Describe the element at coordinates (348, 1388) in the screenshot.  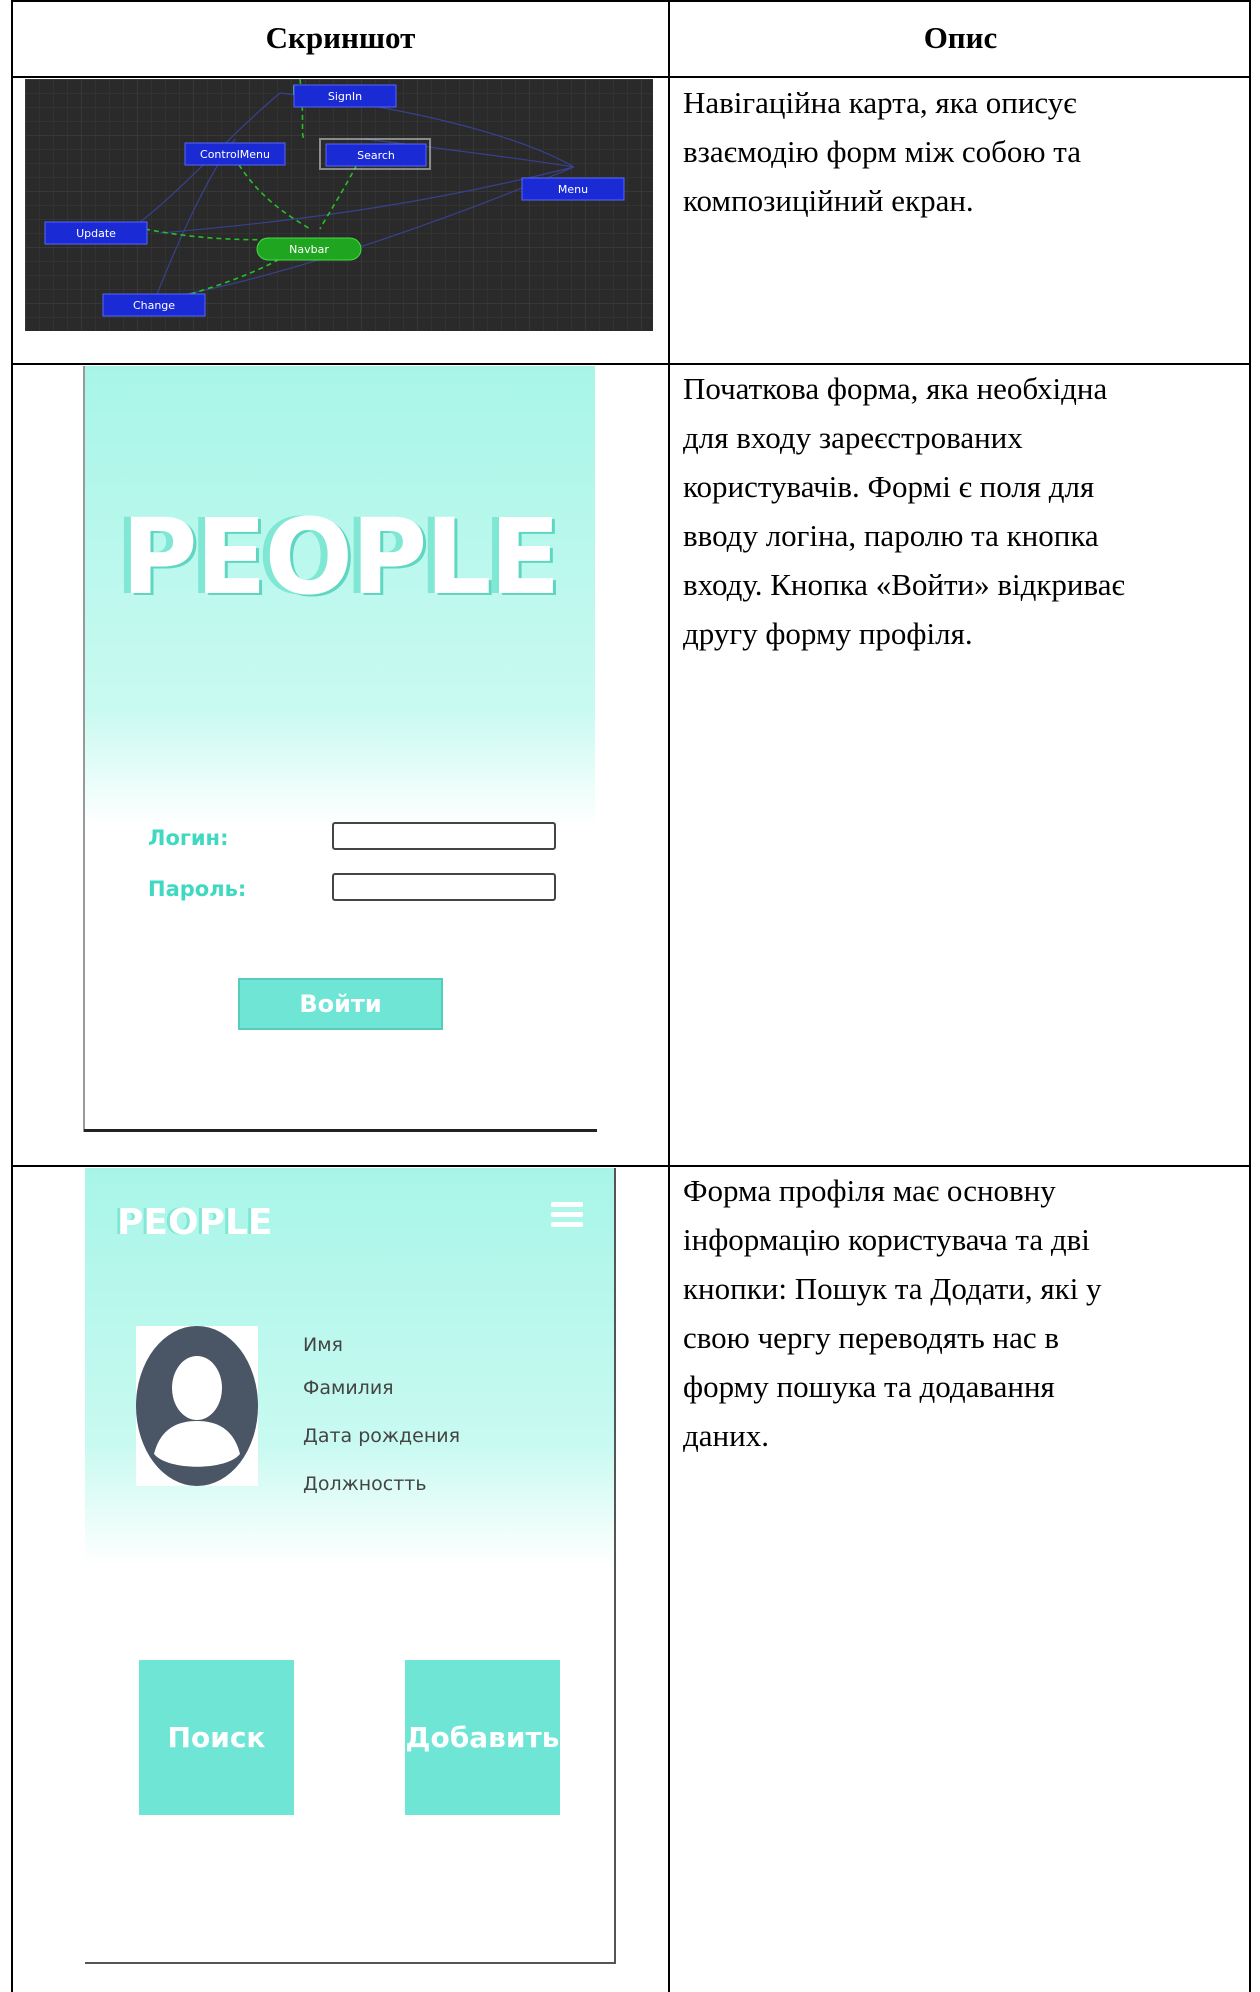
I see `profile-last-name: Фамилия` at that location.